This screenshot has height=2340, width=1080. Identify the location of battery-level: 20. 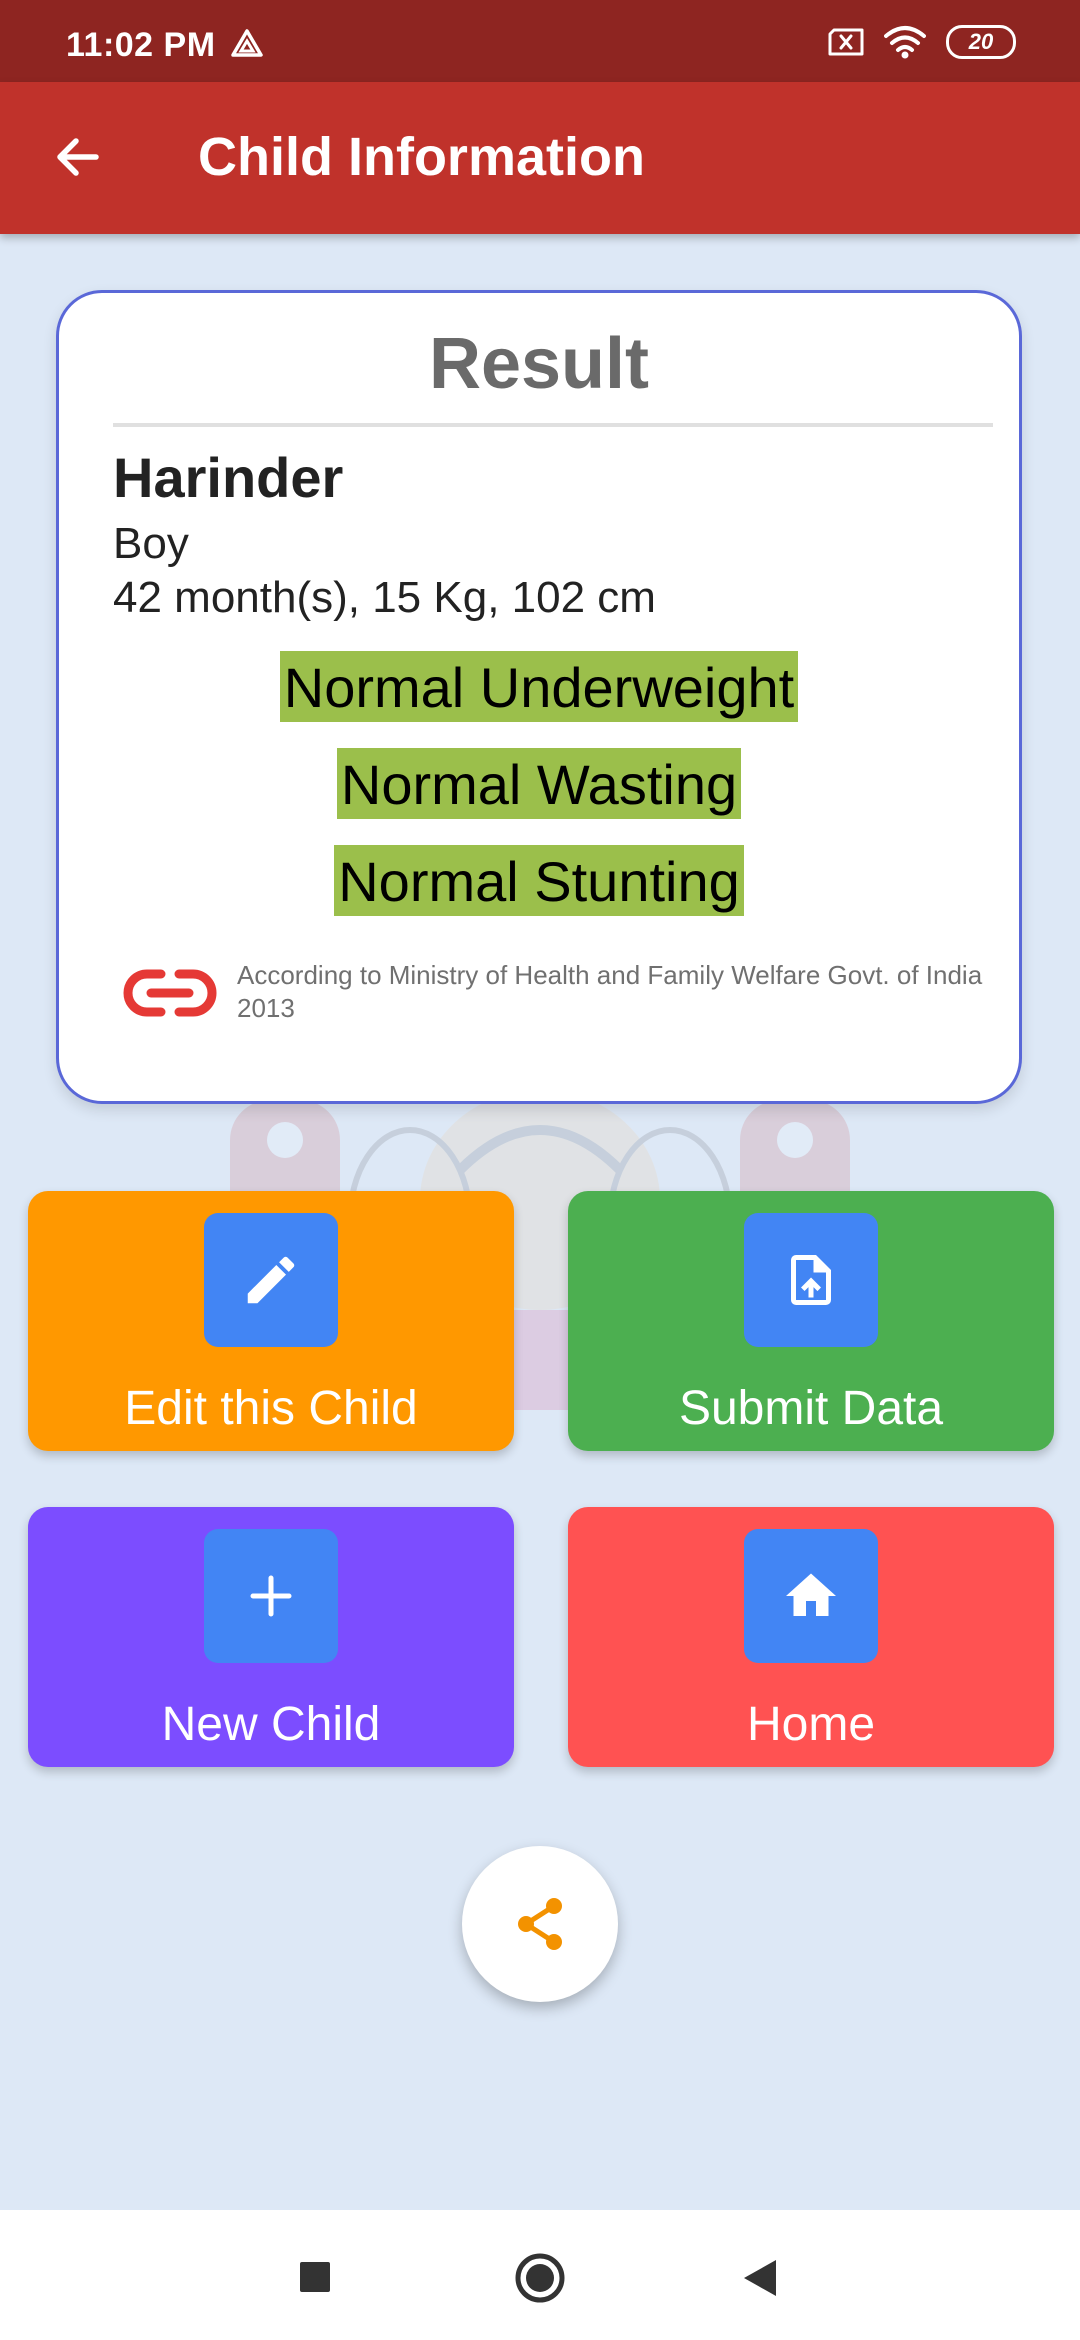
(981, 41).